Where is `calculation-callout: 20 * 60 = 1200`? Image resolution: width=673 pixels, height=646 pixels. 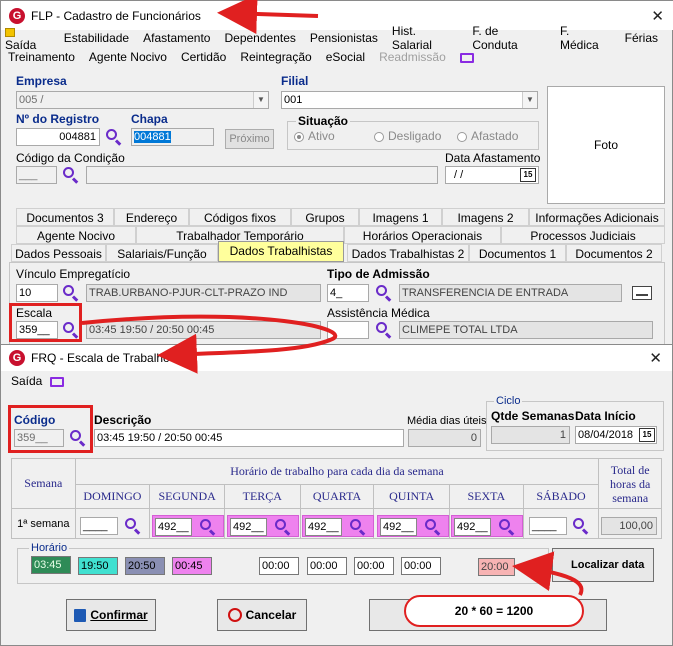 calculation-callout: 20 * 60 = 1200 is located at coordinates (494, 611).